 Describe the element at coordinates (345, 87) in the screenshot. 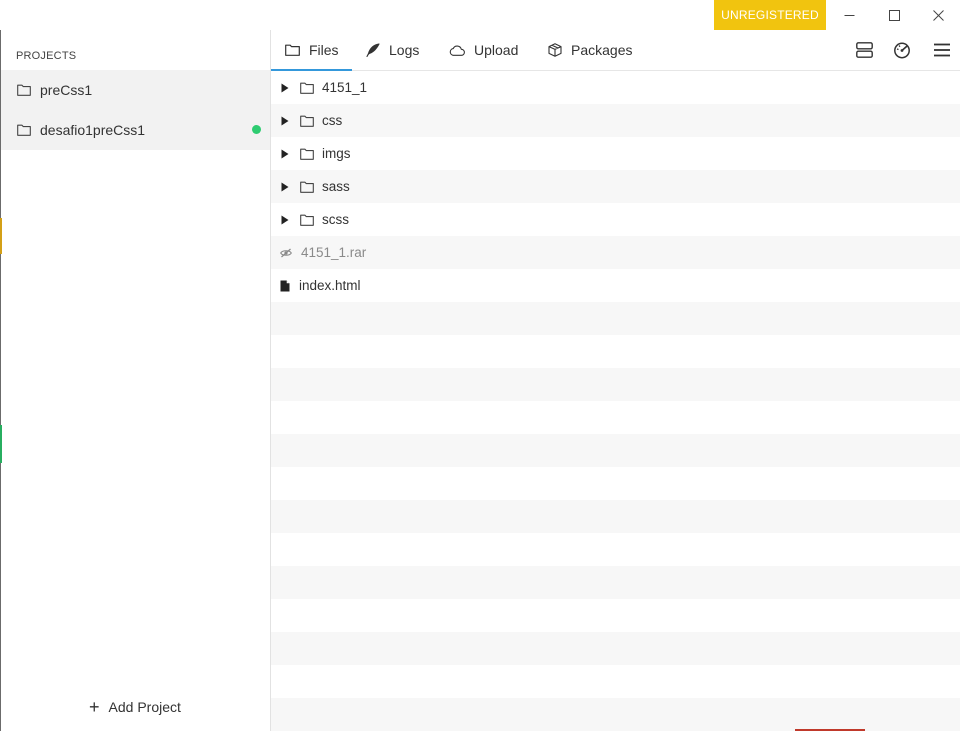

I see `file-name: 4151_1` at that location.